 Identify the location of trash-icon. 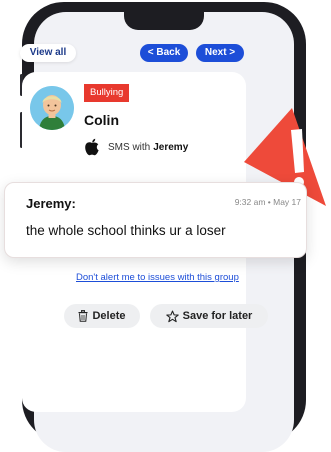
(83, 316).